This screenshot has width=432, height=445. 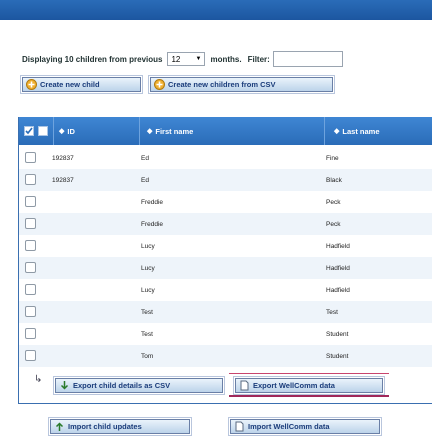 What do you see at coordinates (332, 312) in the screenshot?
I see `cell-last-name: Test` at bounding box center [332, 312].